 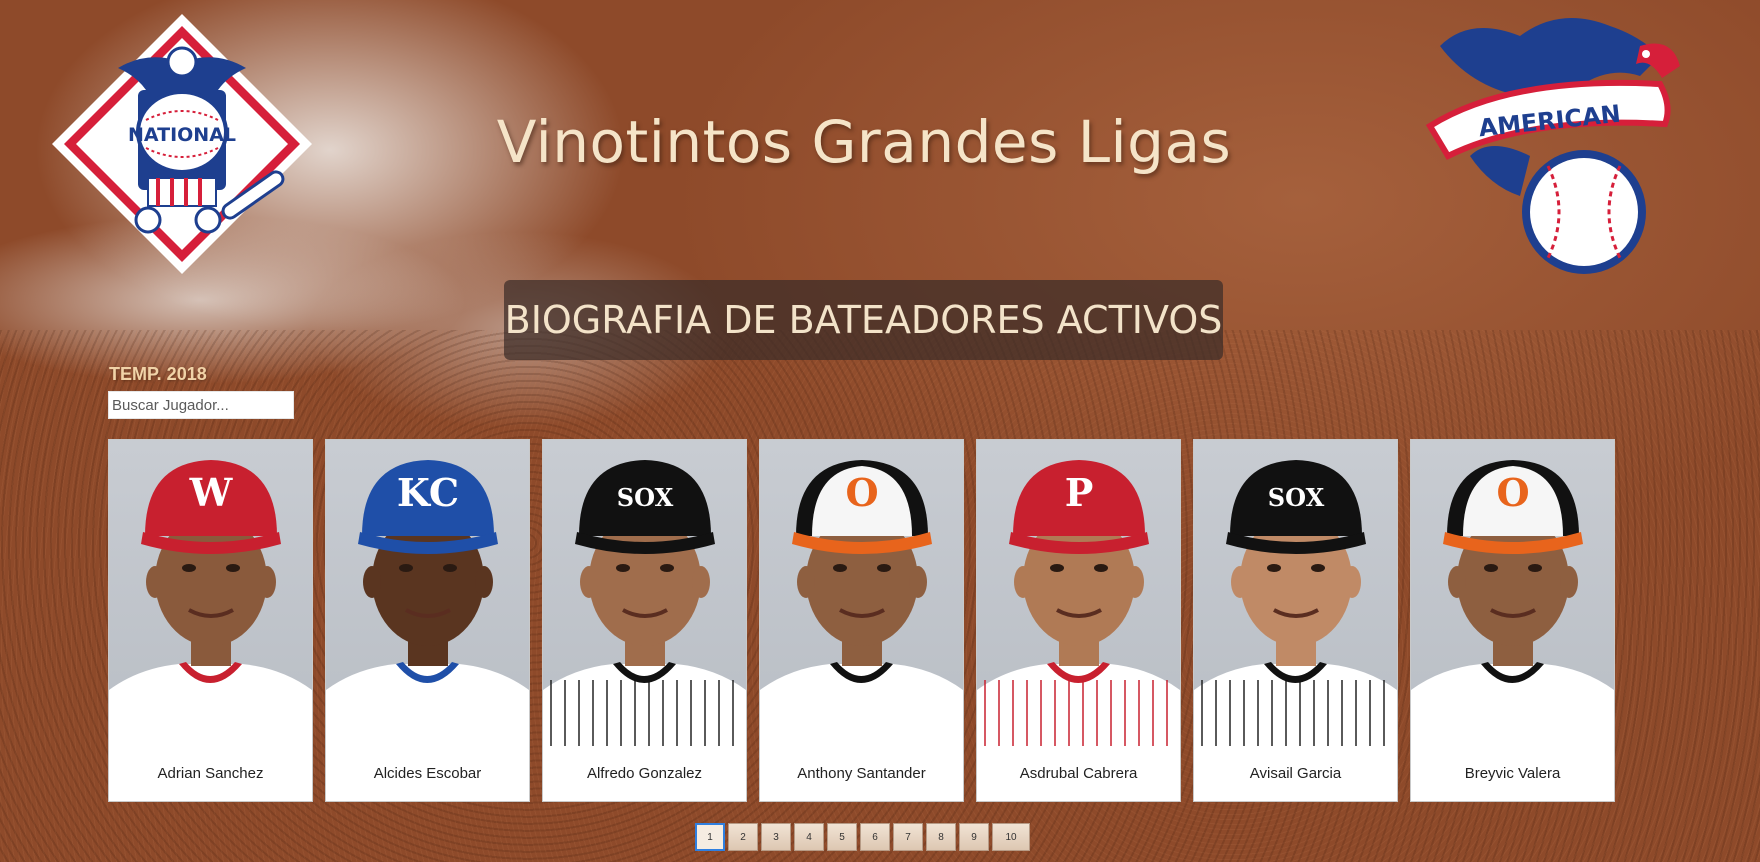 I want to click on page-button-10: 10, so click(x=1011, y=837).